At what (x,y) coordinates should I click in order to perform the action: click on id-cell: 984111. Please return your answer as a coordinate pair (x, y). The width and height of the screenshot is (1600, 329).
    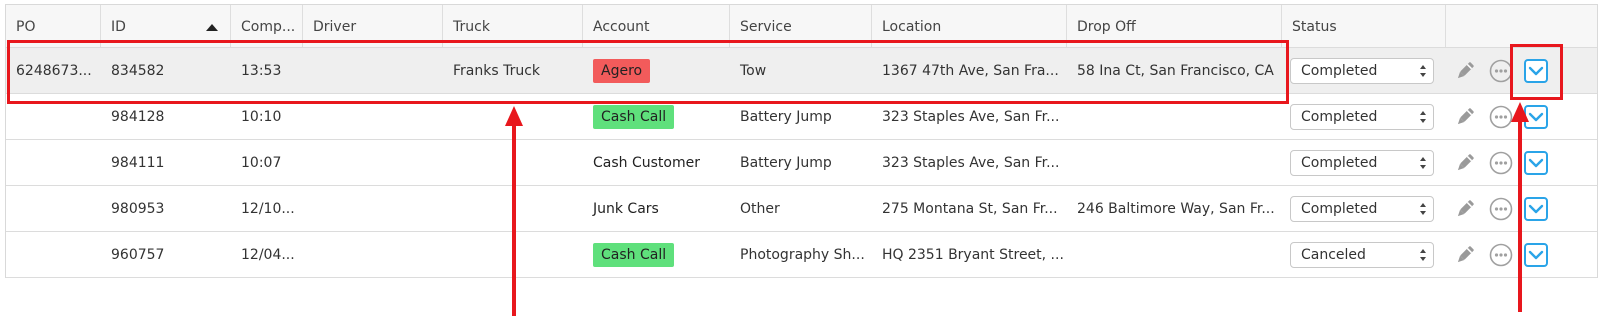
    Looking at the image, I should click on (138, 162).